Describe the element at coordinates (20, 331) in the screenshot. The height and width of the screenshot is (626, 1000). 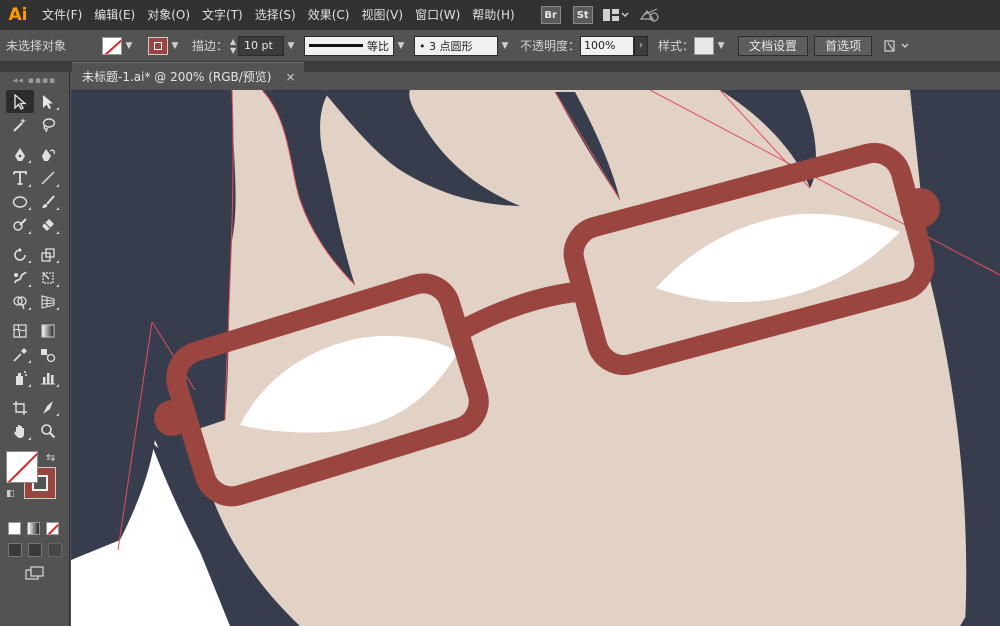
I see `mesh-icon` at that location.